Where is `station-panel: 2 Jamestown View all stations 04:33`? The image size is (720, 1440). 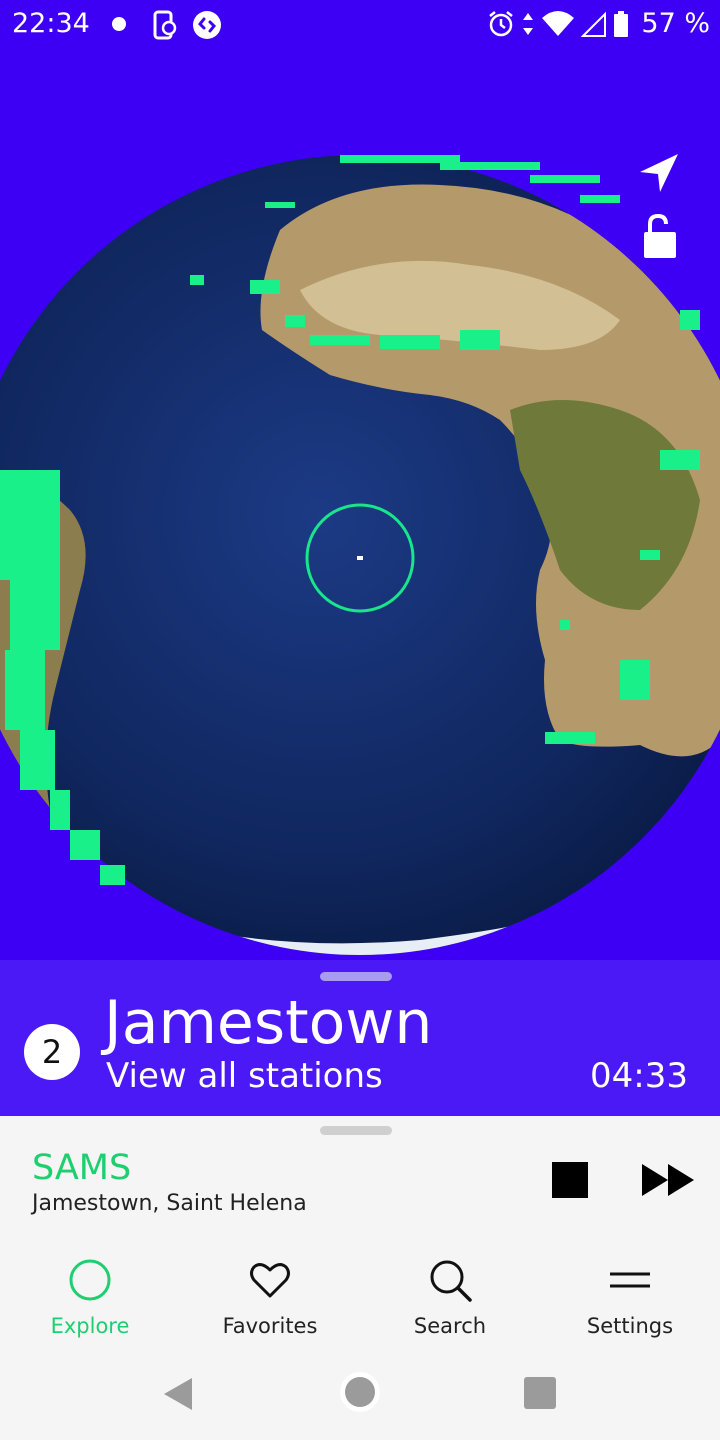
station-panel: 2 Jamestown View all stations 04:33 is located at coordinates (360, 1038).